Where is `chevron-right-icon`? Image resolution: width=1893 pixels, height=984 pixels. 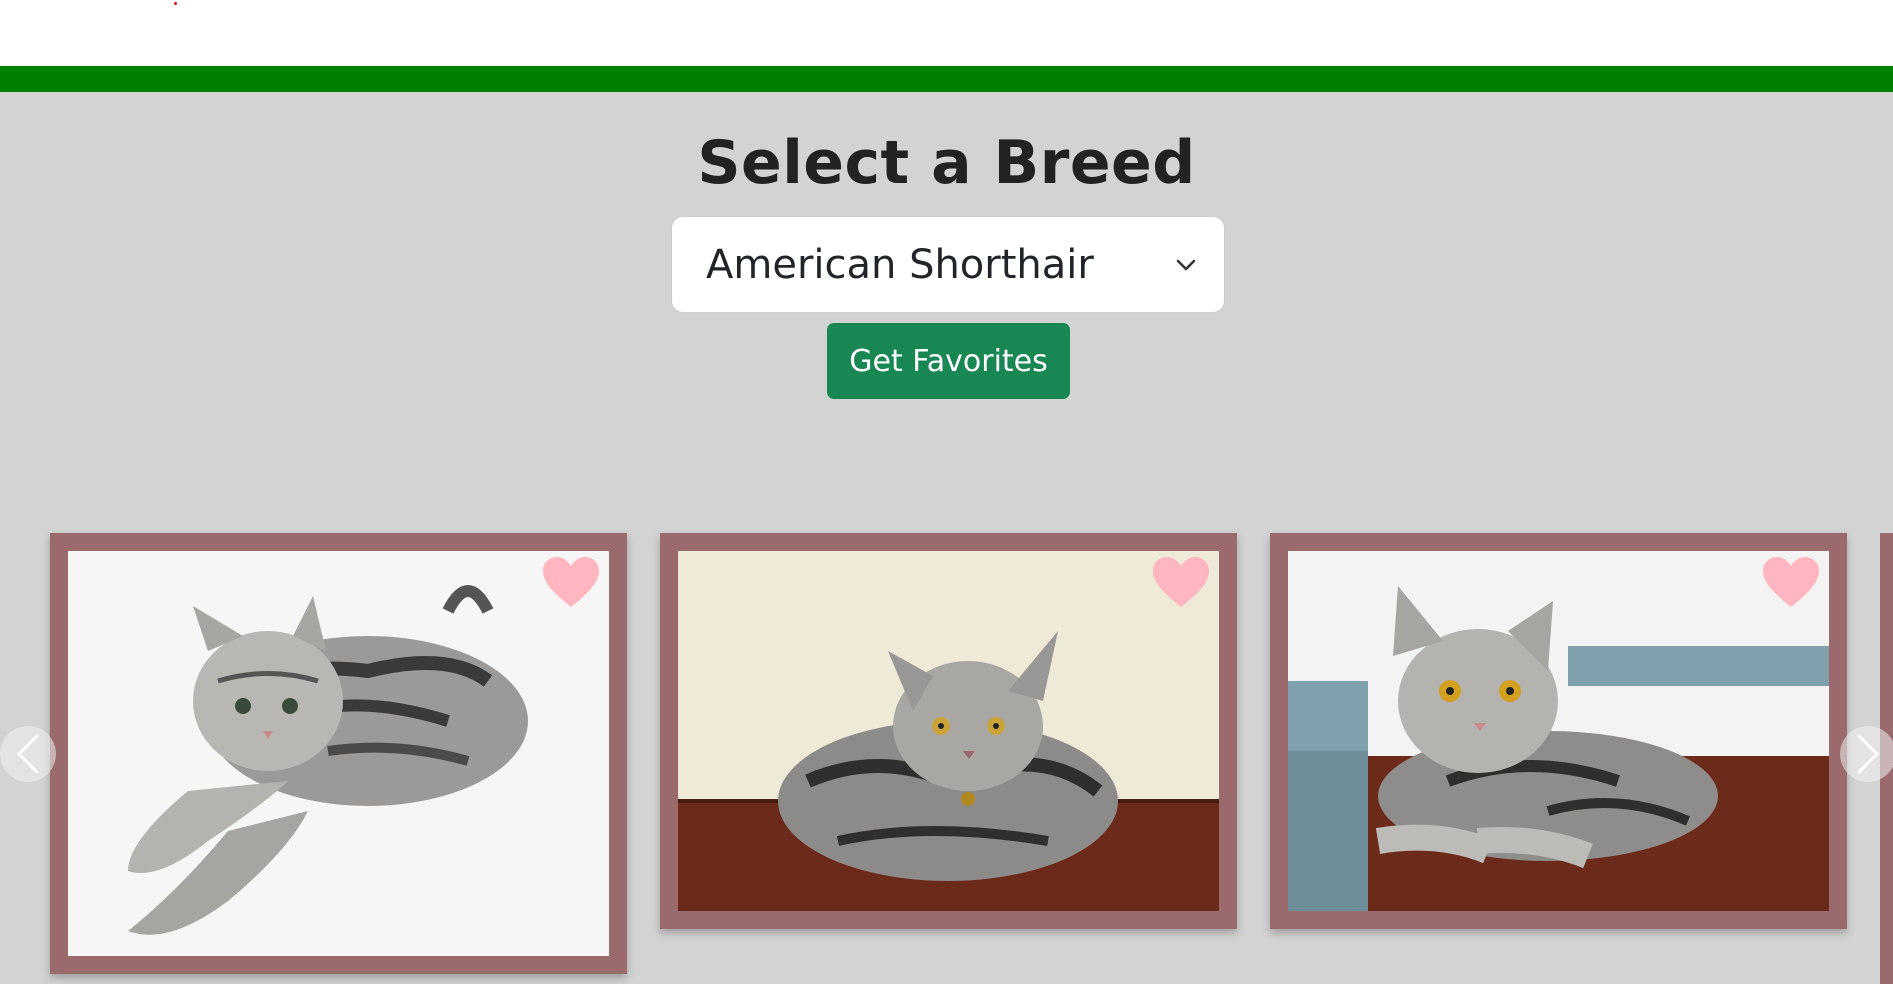
chevron-right-icon is located at coordinates (1868, 754).